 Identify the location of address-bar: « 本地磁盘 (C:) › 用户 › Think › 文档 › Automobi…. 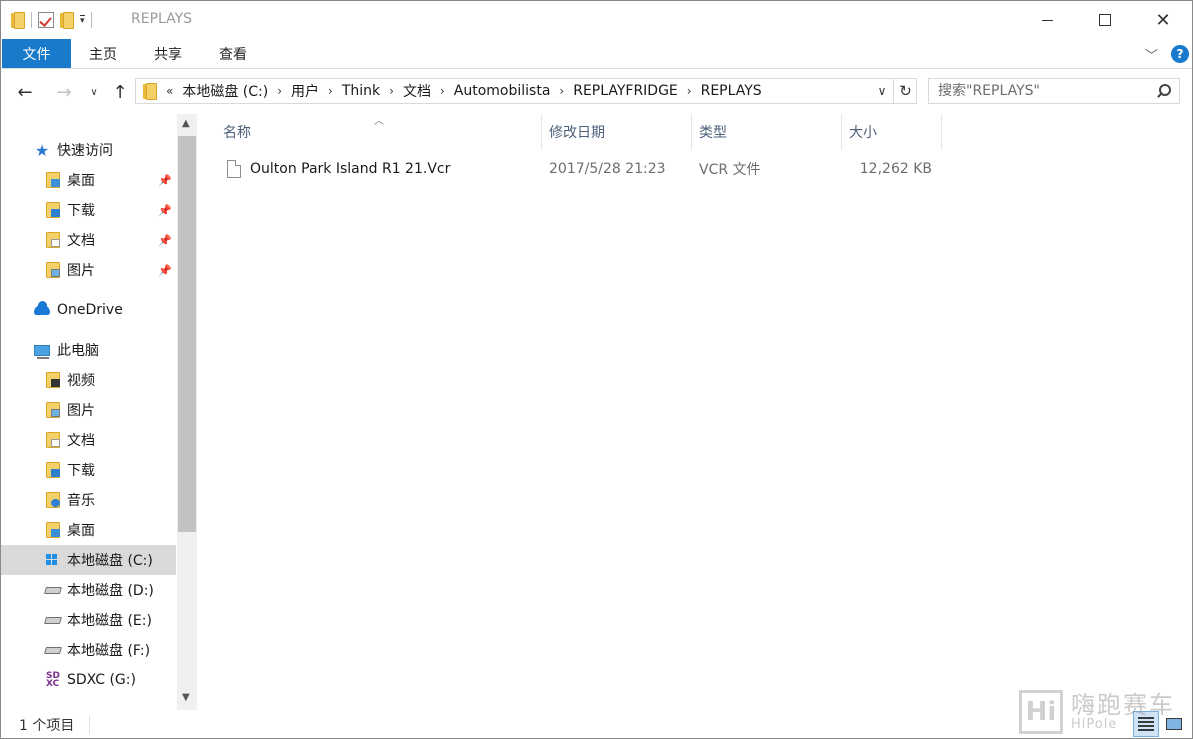
(526, 91).